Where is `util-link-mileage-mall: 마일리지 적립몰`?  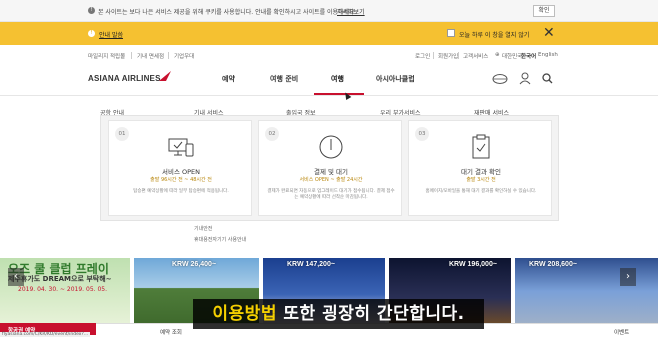
util-link-mileage-mall: 마일리지 적립몰 is located at coordinates (106, 56).